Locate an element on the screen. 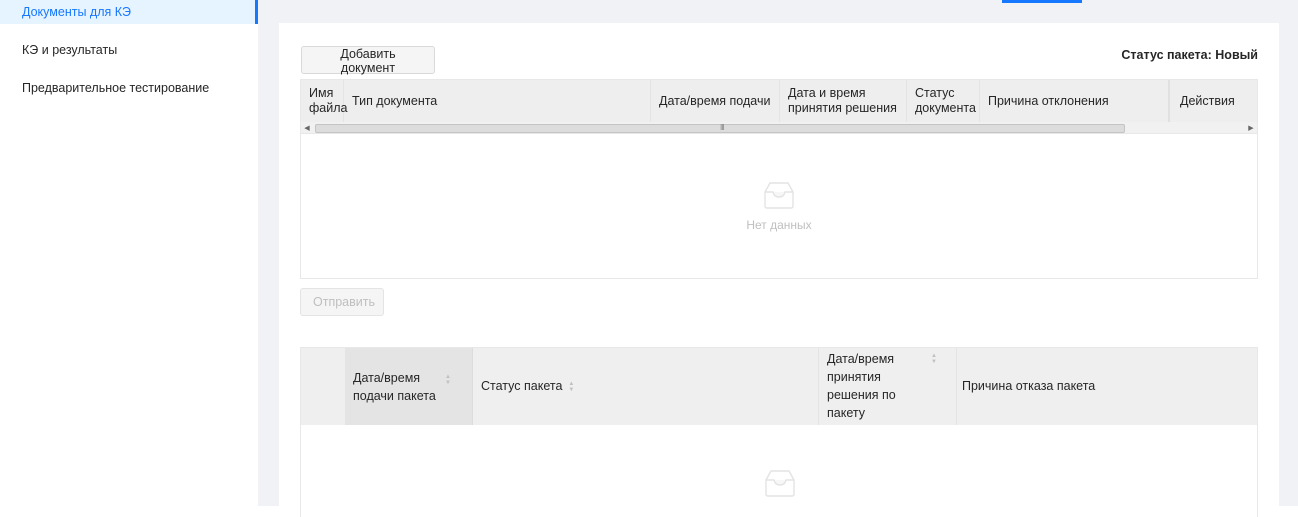  col-rejection-reason: Причина отклонения is located at coordinates (1075, 101).